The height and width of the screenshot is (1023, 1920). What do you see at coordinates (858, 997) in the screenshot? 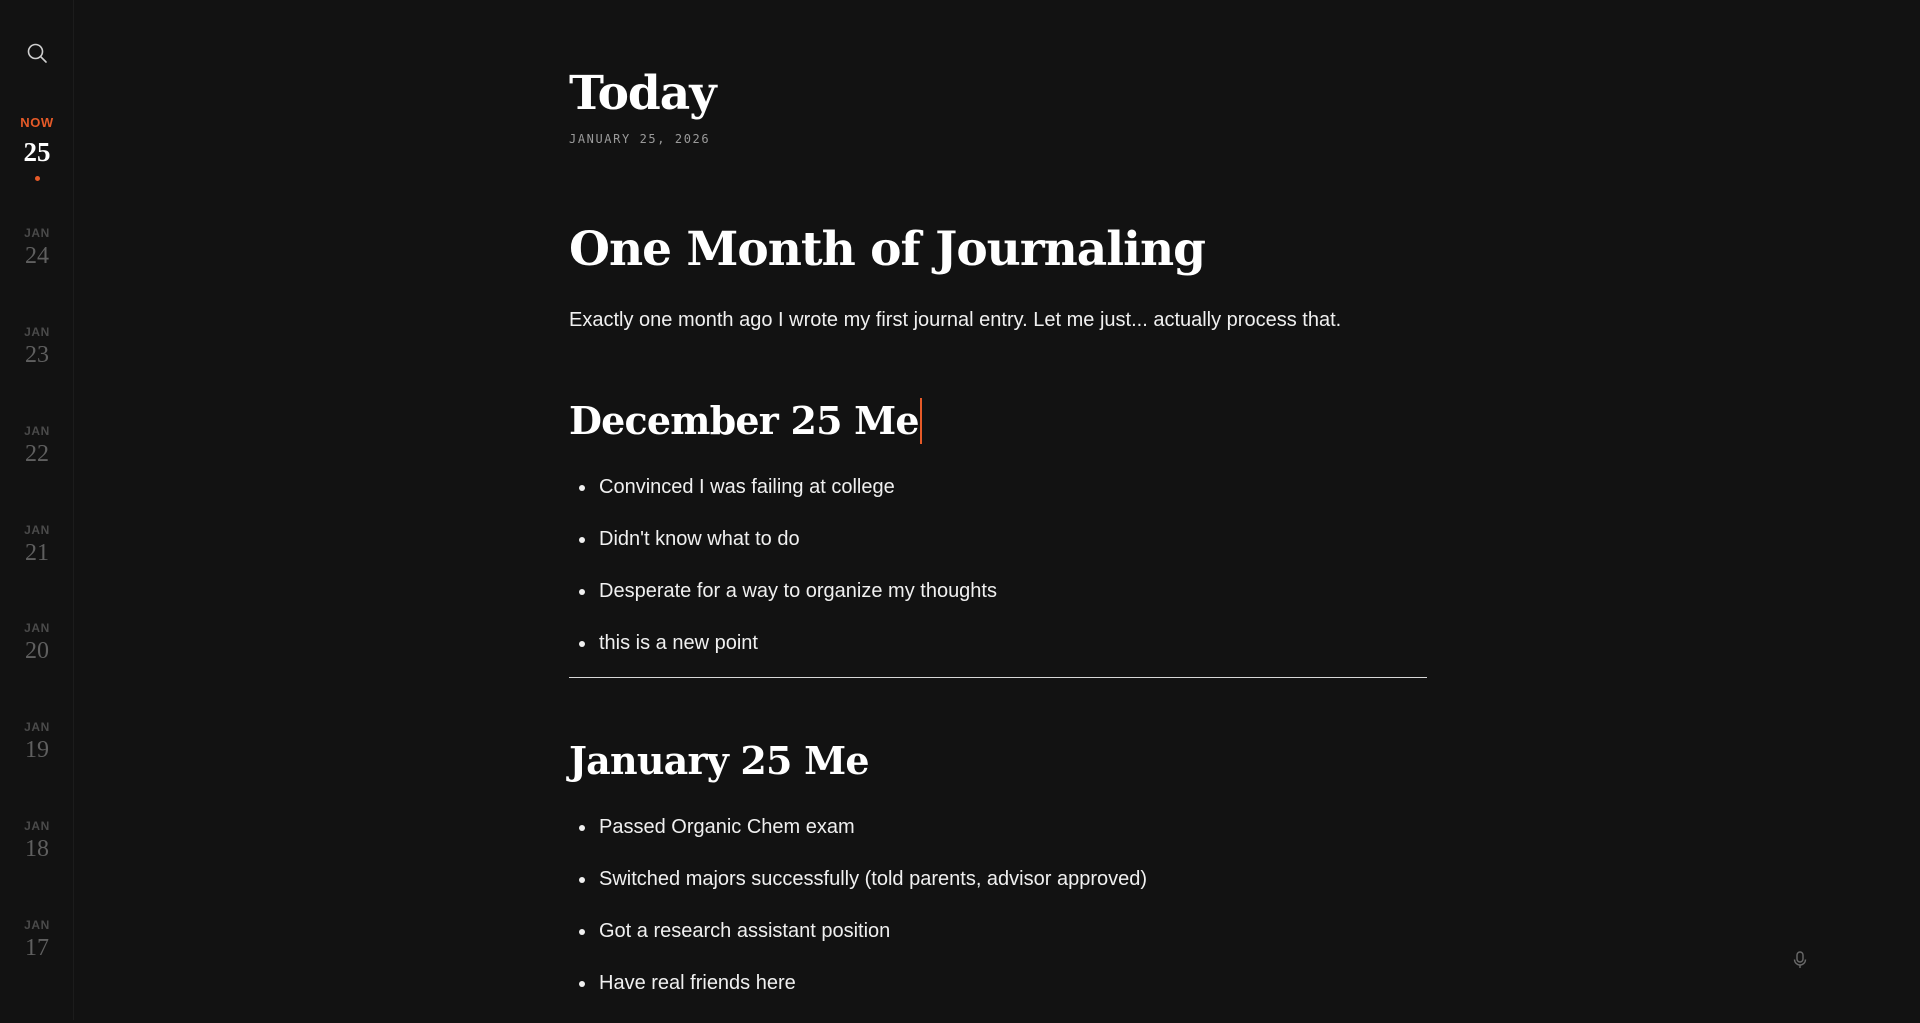
I see `list-item: Have real friends here` at bounding box center [858, 997].